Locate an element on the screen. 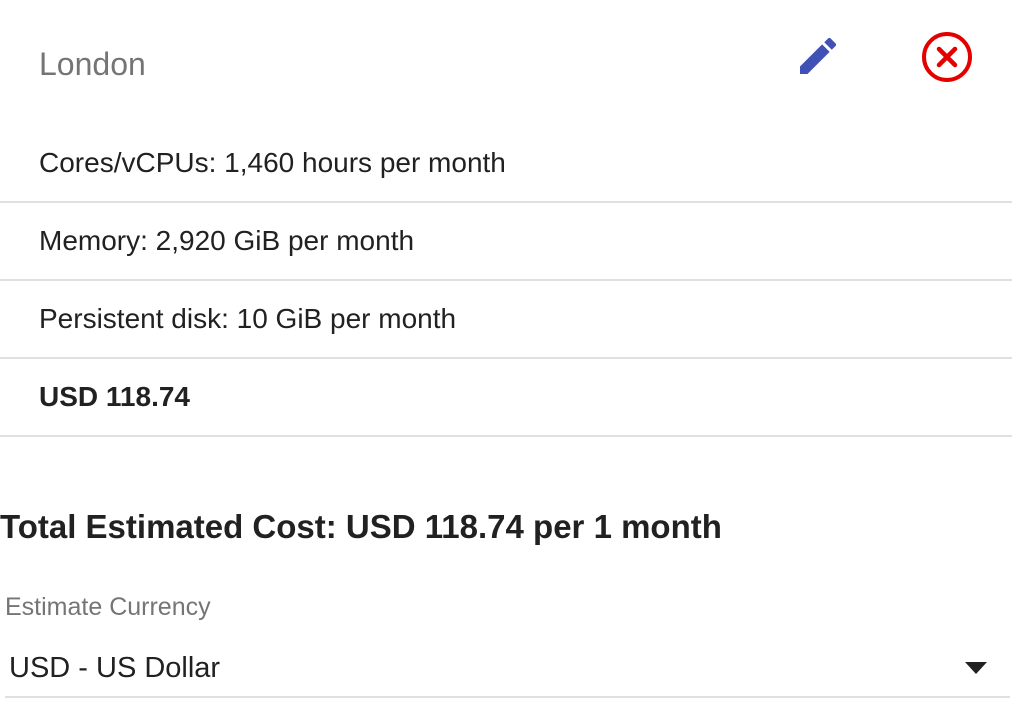  remove-button is located at coordinates (947, 57).